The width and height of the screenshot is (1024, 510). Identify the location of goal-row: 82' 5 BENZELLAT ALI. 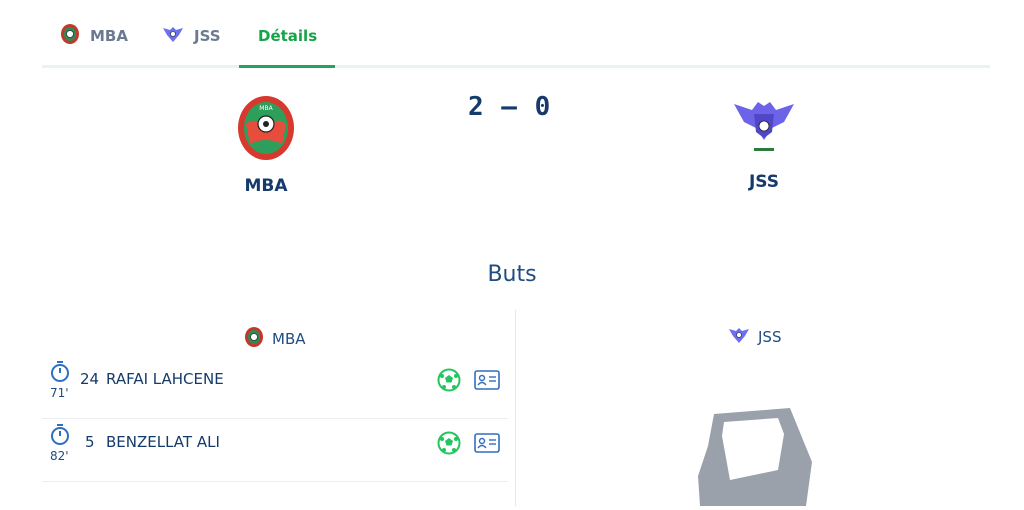
(275, 450).